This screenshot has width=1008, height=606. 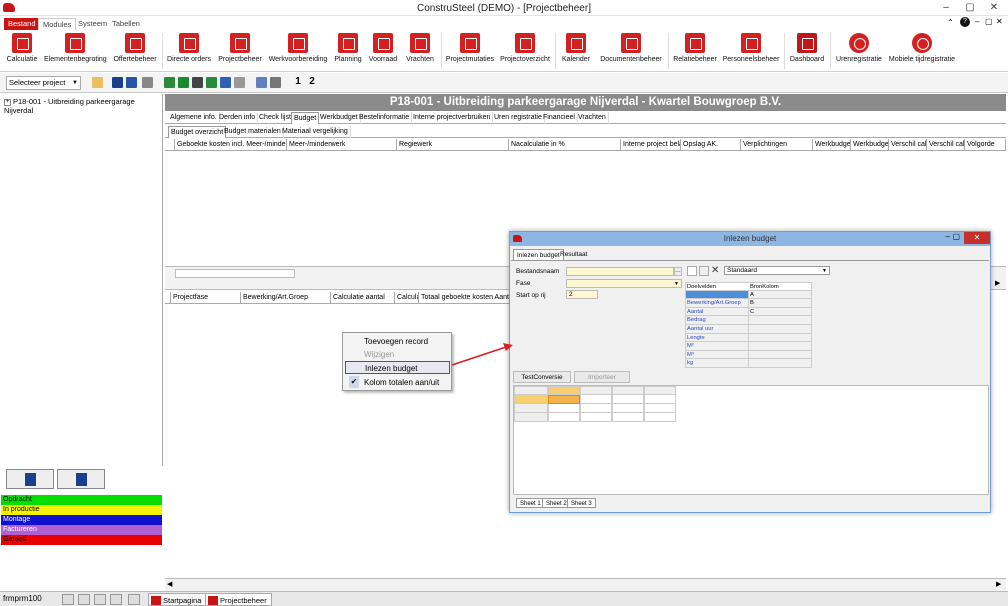 What do you see at coordinates (363, 298) in the screenshot?
I see `column-header: Calculatie aantal` at bounding box center [363, 298].